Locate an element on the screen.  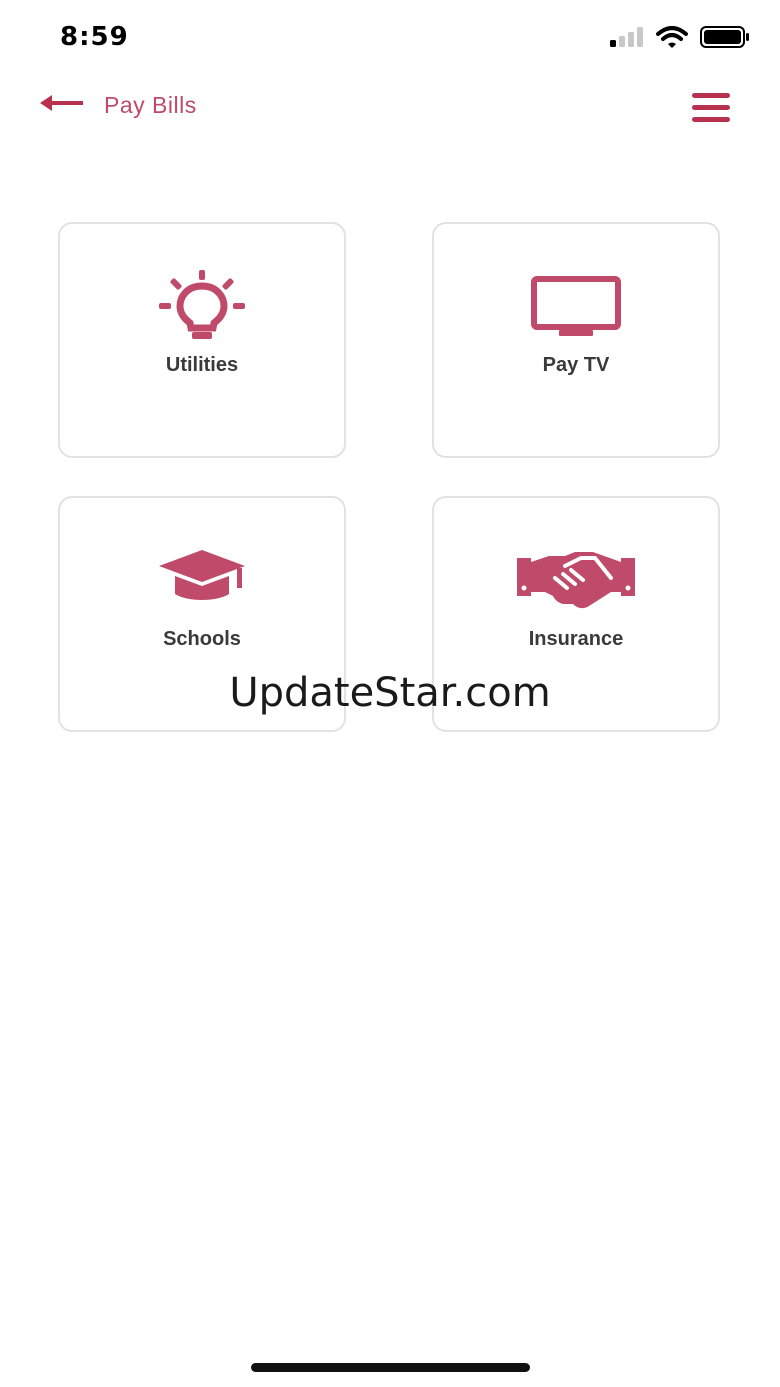
tv-icon is located at coordinates (576, 307).